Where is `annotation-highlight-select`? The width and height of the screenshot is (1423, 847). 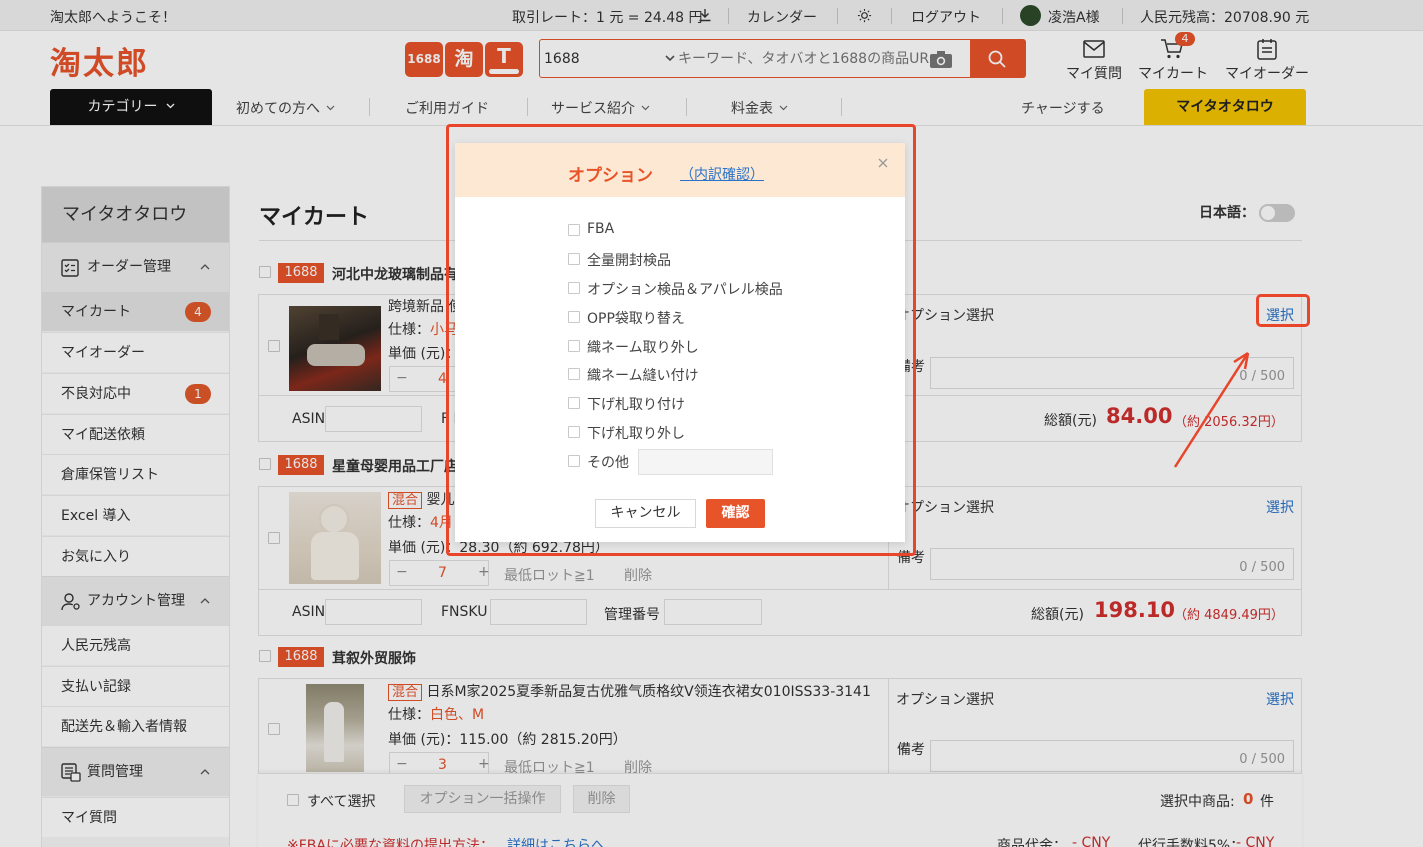
annotation-highlight-select is located at coordinates (1283, 310).